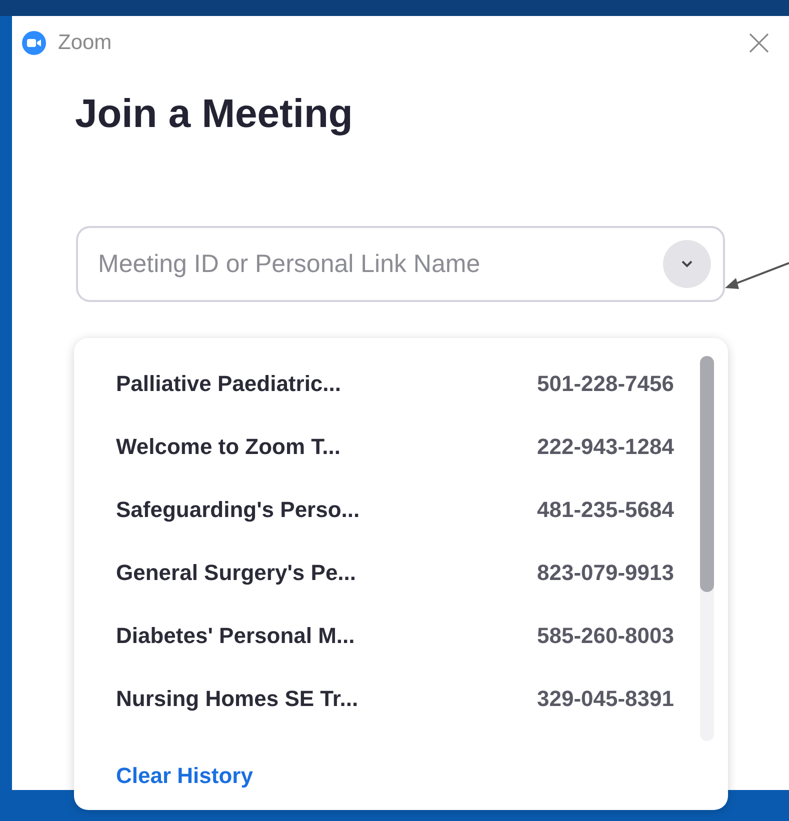 Image resolution: width=789 pixels, height=821 pixels. What do you see at coordinates (184, 775) in the screenshot?
I see `clear-history-link: Clear History` at bounding box center [184, 775].